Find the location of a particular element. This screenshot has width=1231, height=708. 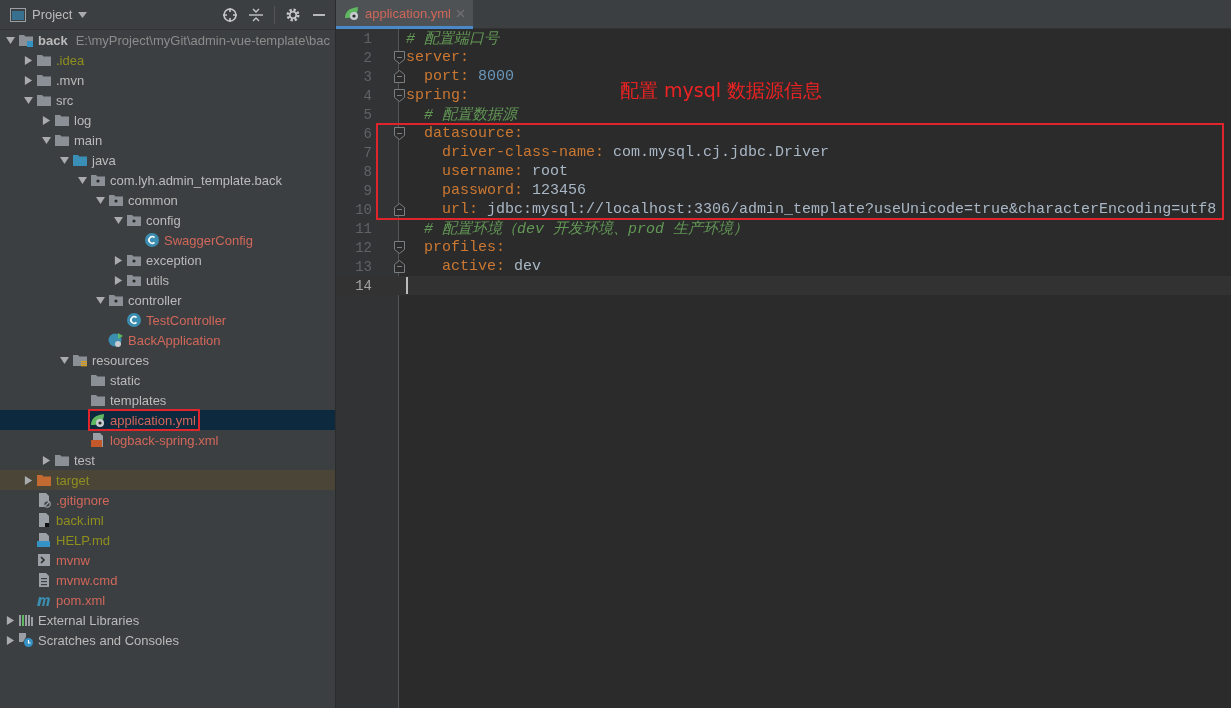

caret-icon is located at coordinates (83, 14).